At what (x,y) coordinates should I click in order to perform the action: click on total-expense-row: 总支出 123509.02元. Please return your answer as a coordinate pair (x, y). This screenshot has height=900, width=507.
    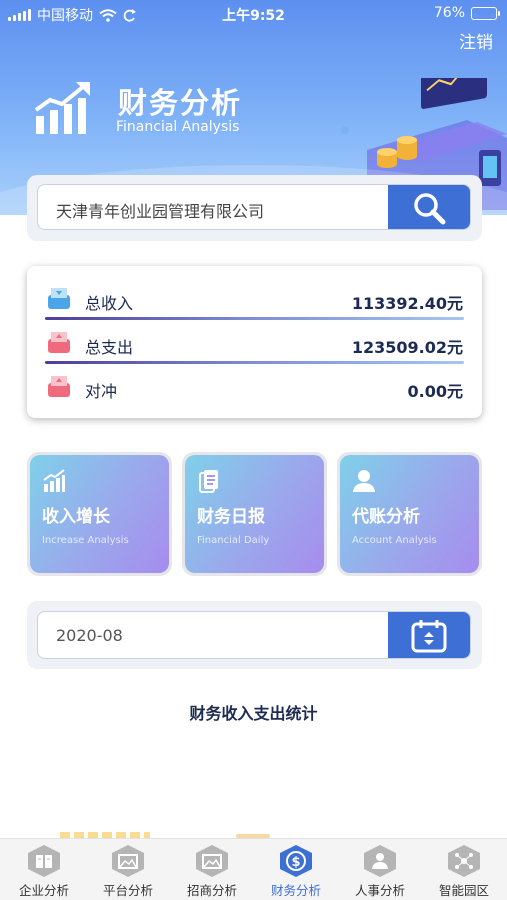
    Looking at the image, I should click on (255, 343).